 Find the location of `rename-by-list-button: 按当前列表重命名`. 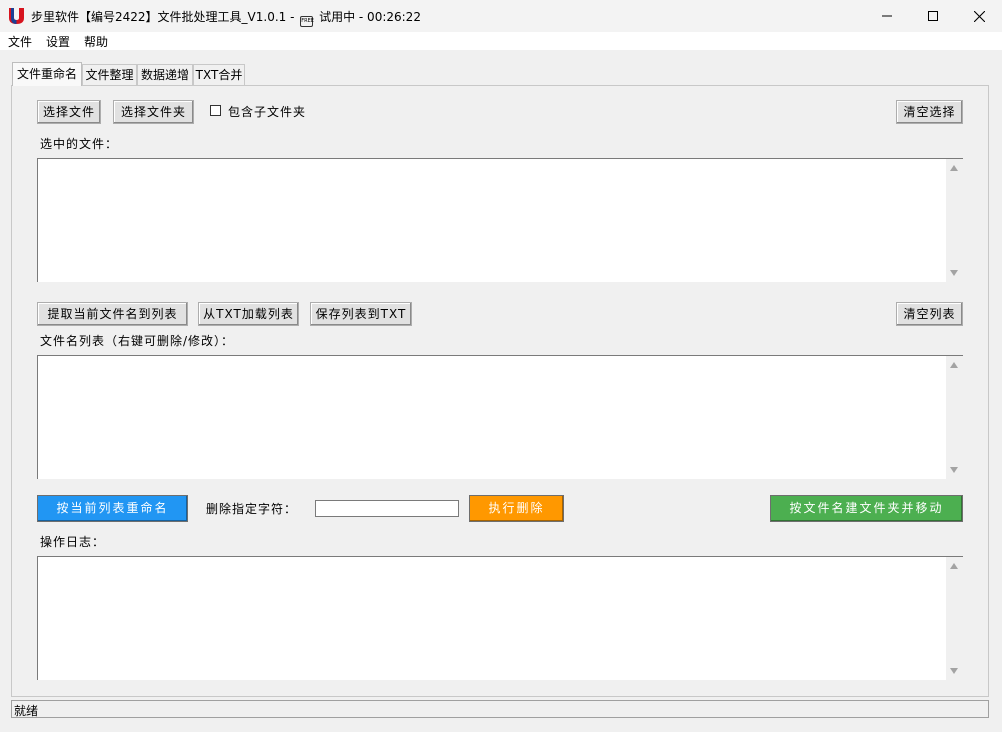

rename-by-list-button: 按当前列表重命名 is located at coordinates (112, 508).